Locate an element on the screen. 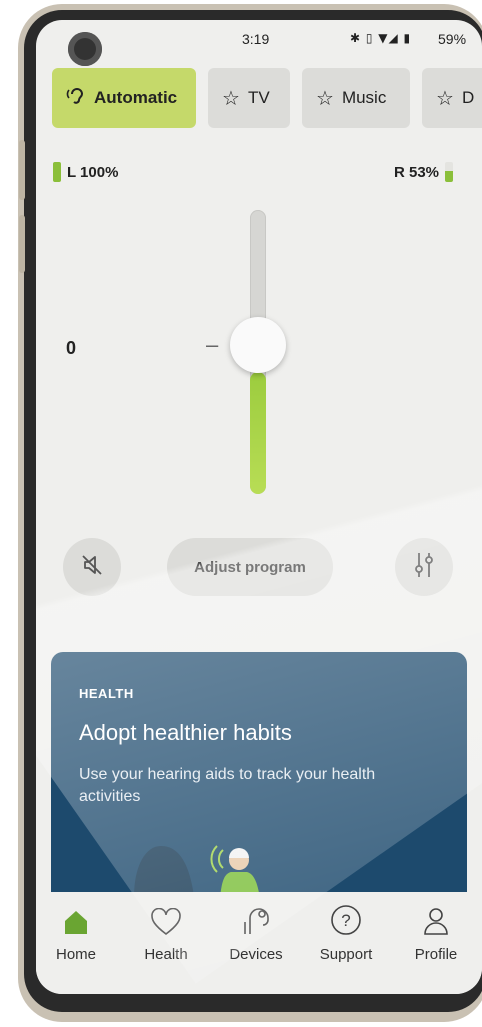 This screenshot has width=482, height=1027. status-battery: 59% is located at coordinates (452, 39).